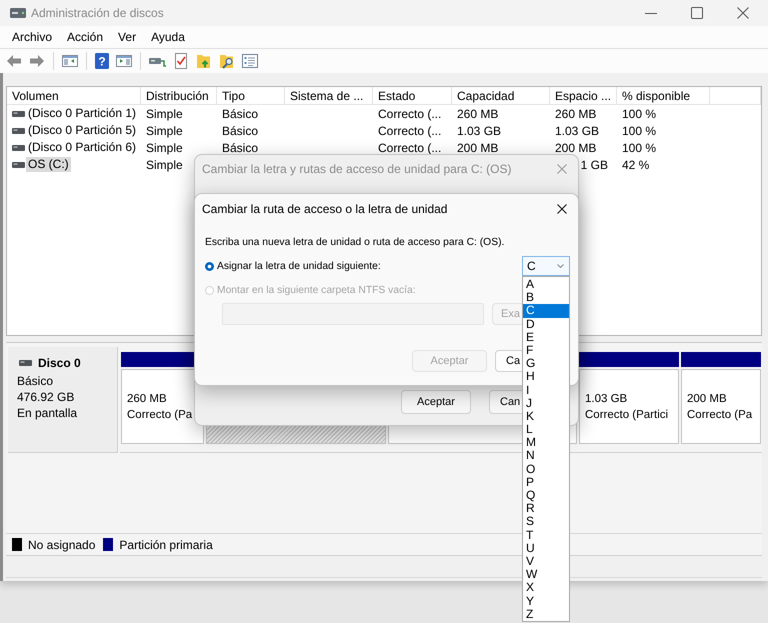  Describe the element at coordinates (164, 131) in the screenshot. I see `layout-text: Simple` at that location.